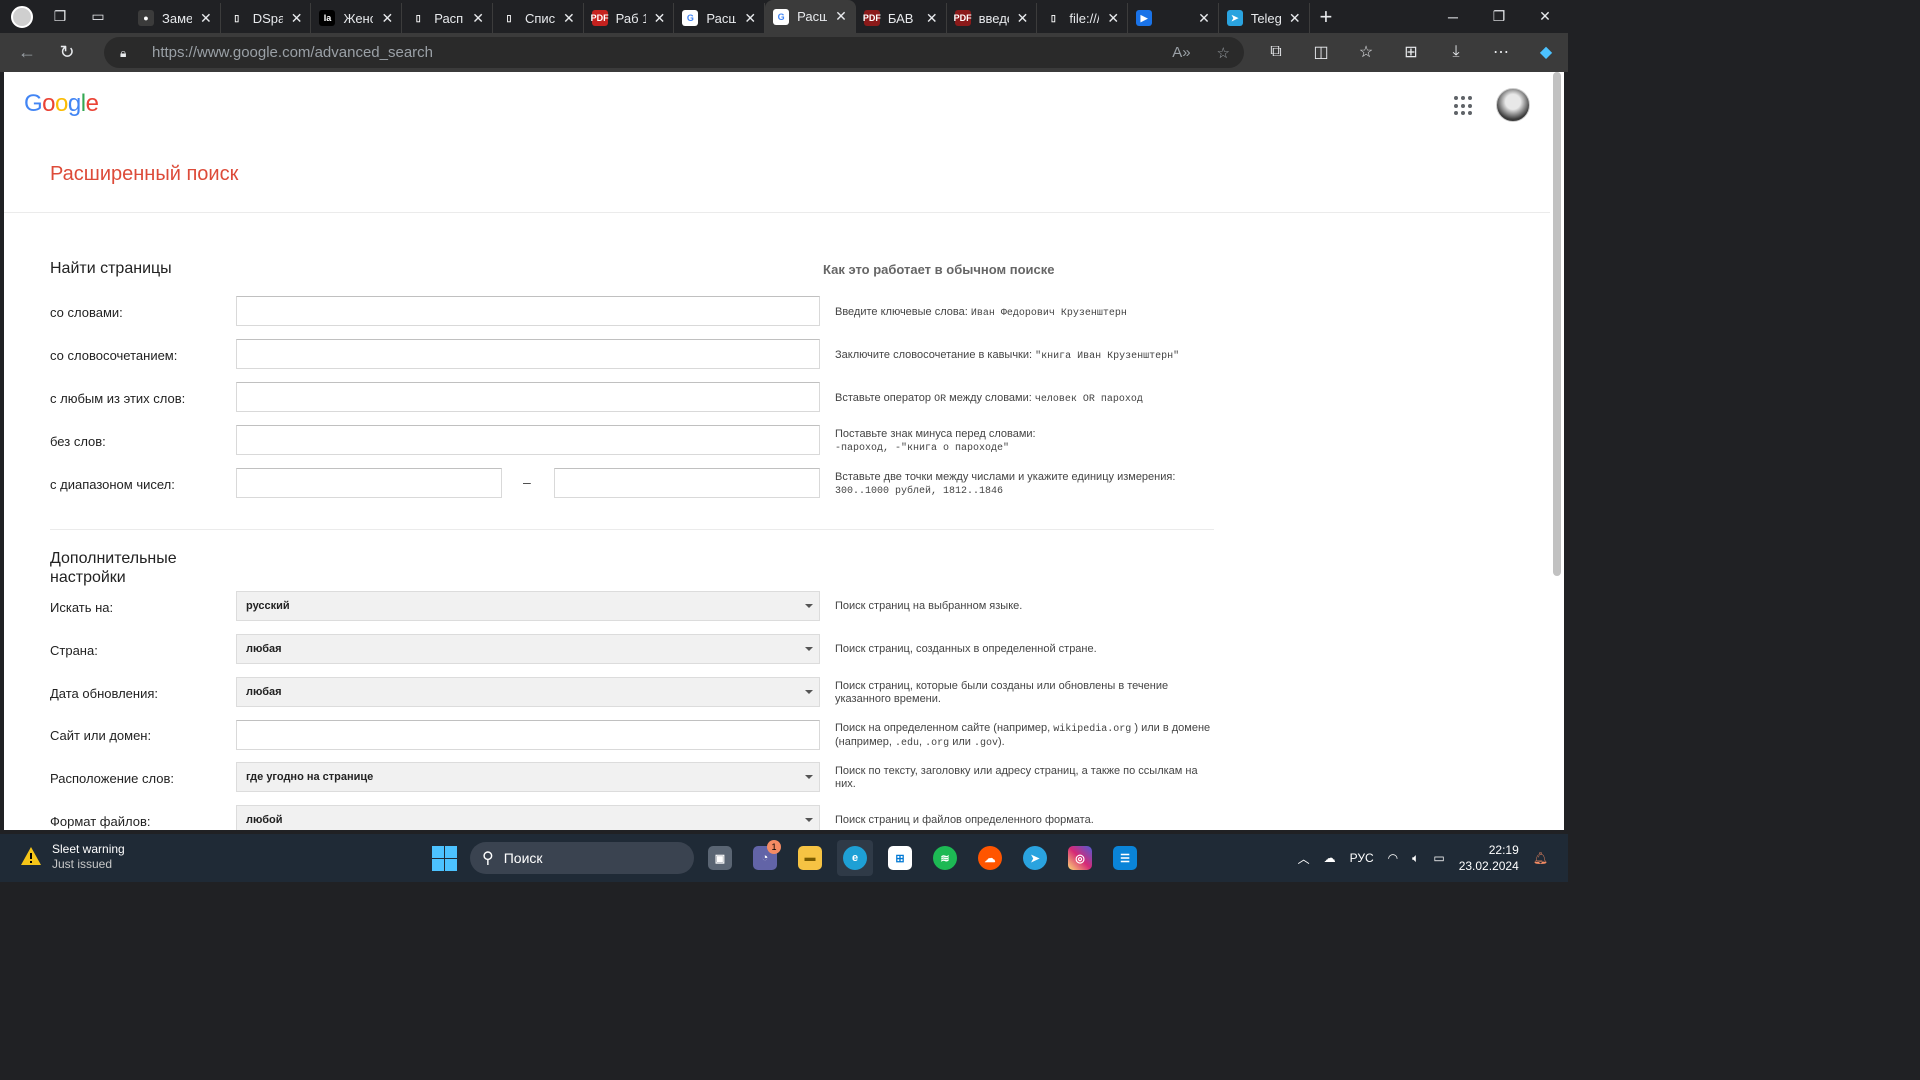  What do you see at coordinates (528, 817) in the screenshot?
I see `file-type-select: любой` at bounding box center [528, 817].